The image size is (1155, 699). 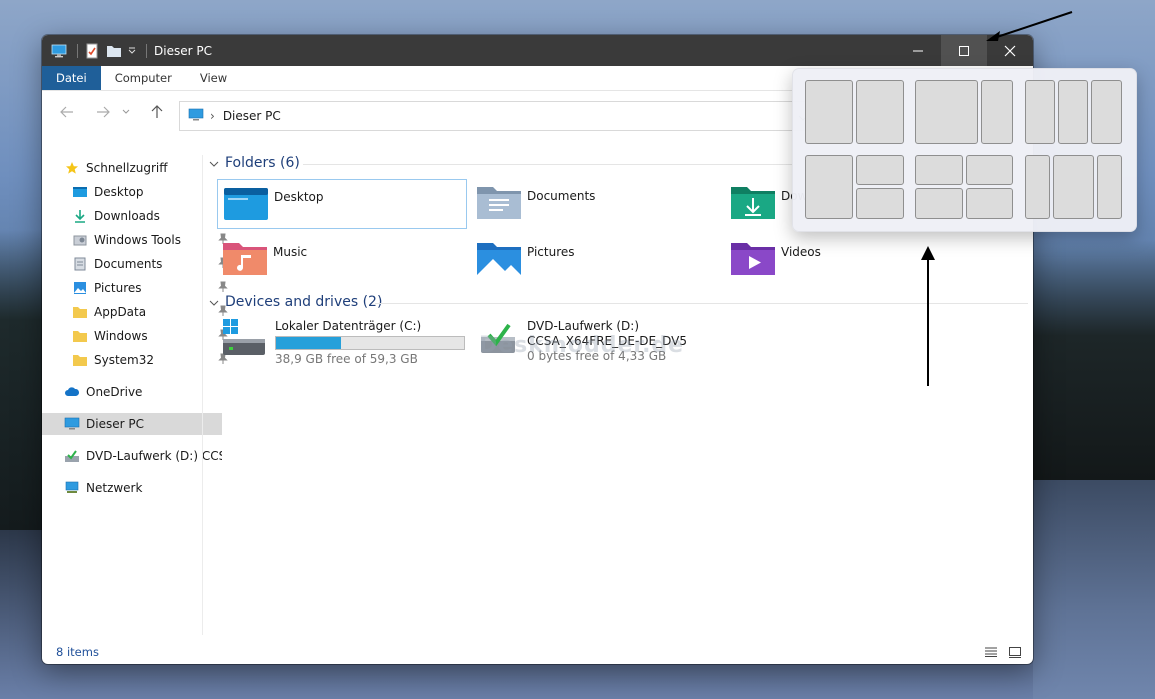 I want to click on title-bar: Dieser PC, so click(x=537, y=50).